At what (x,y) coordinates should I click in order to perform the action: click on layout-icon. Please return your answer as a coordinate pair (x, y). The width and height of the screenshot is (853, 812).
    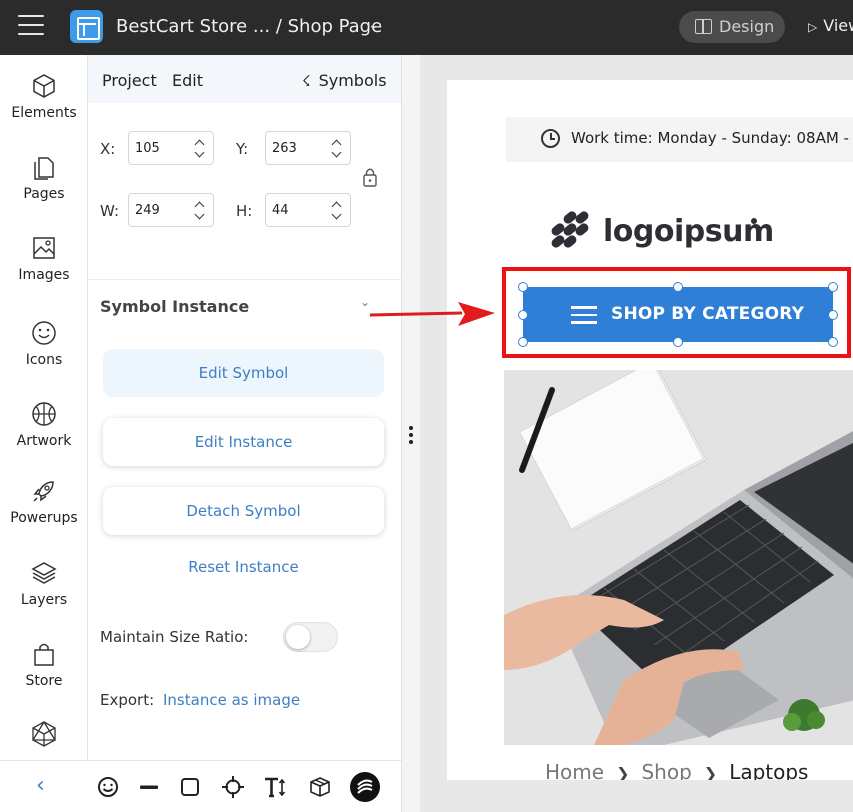
    Looking at the image, I should click on (703, 26).